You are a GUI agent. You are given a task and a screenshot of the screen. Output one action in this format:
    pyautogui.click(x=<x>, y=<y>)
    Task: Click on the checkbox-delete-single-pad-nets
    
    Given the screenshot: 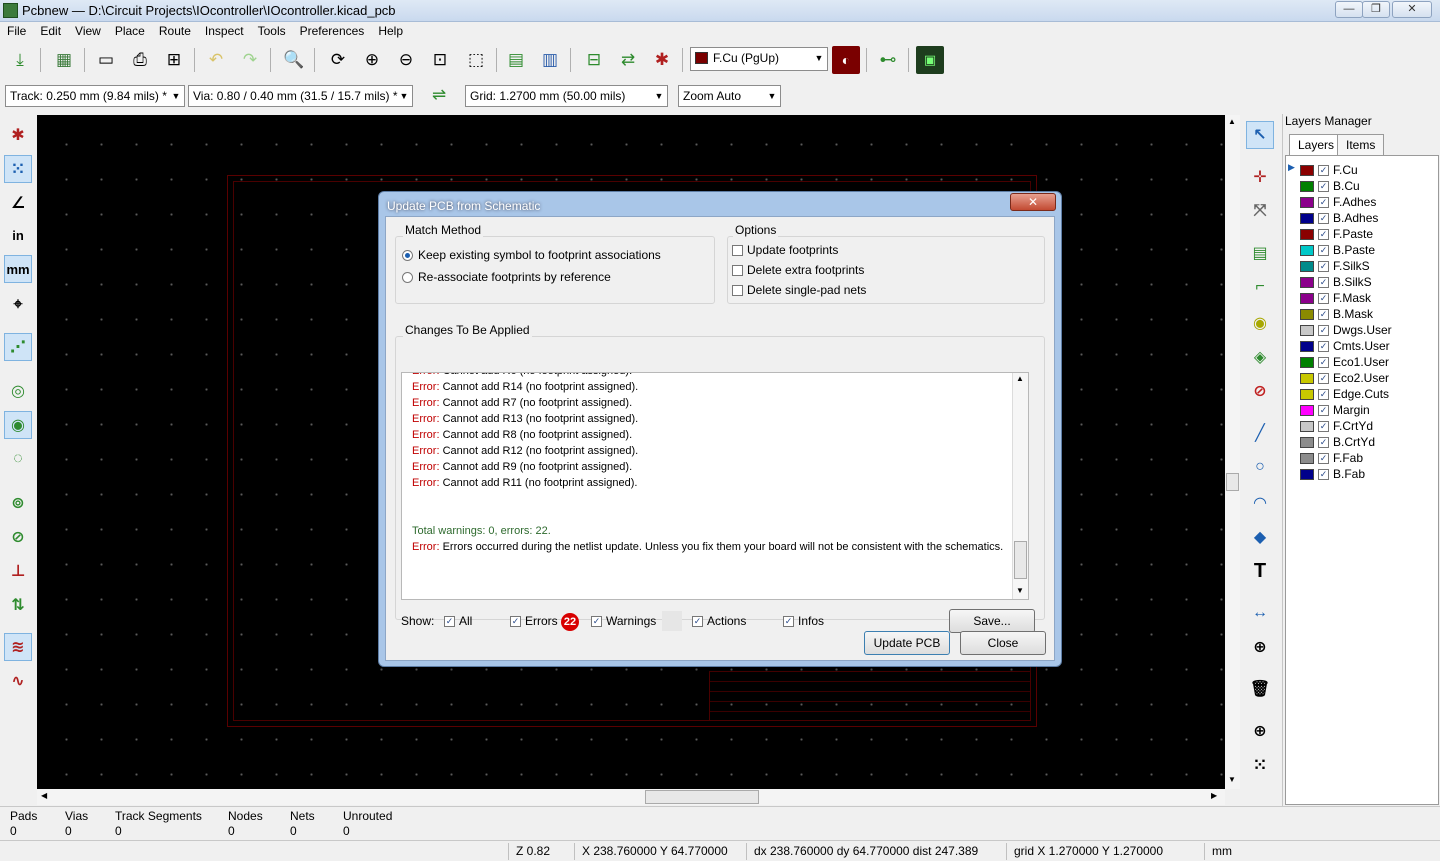 What is the action you would take?
    pyautogui.click(x=737, y=290)
    